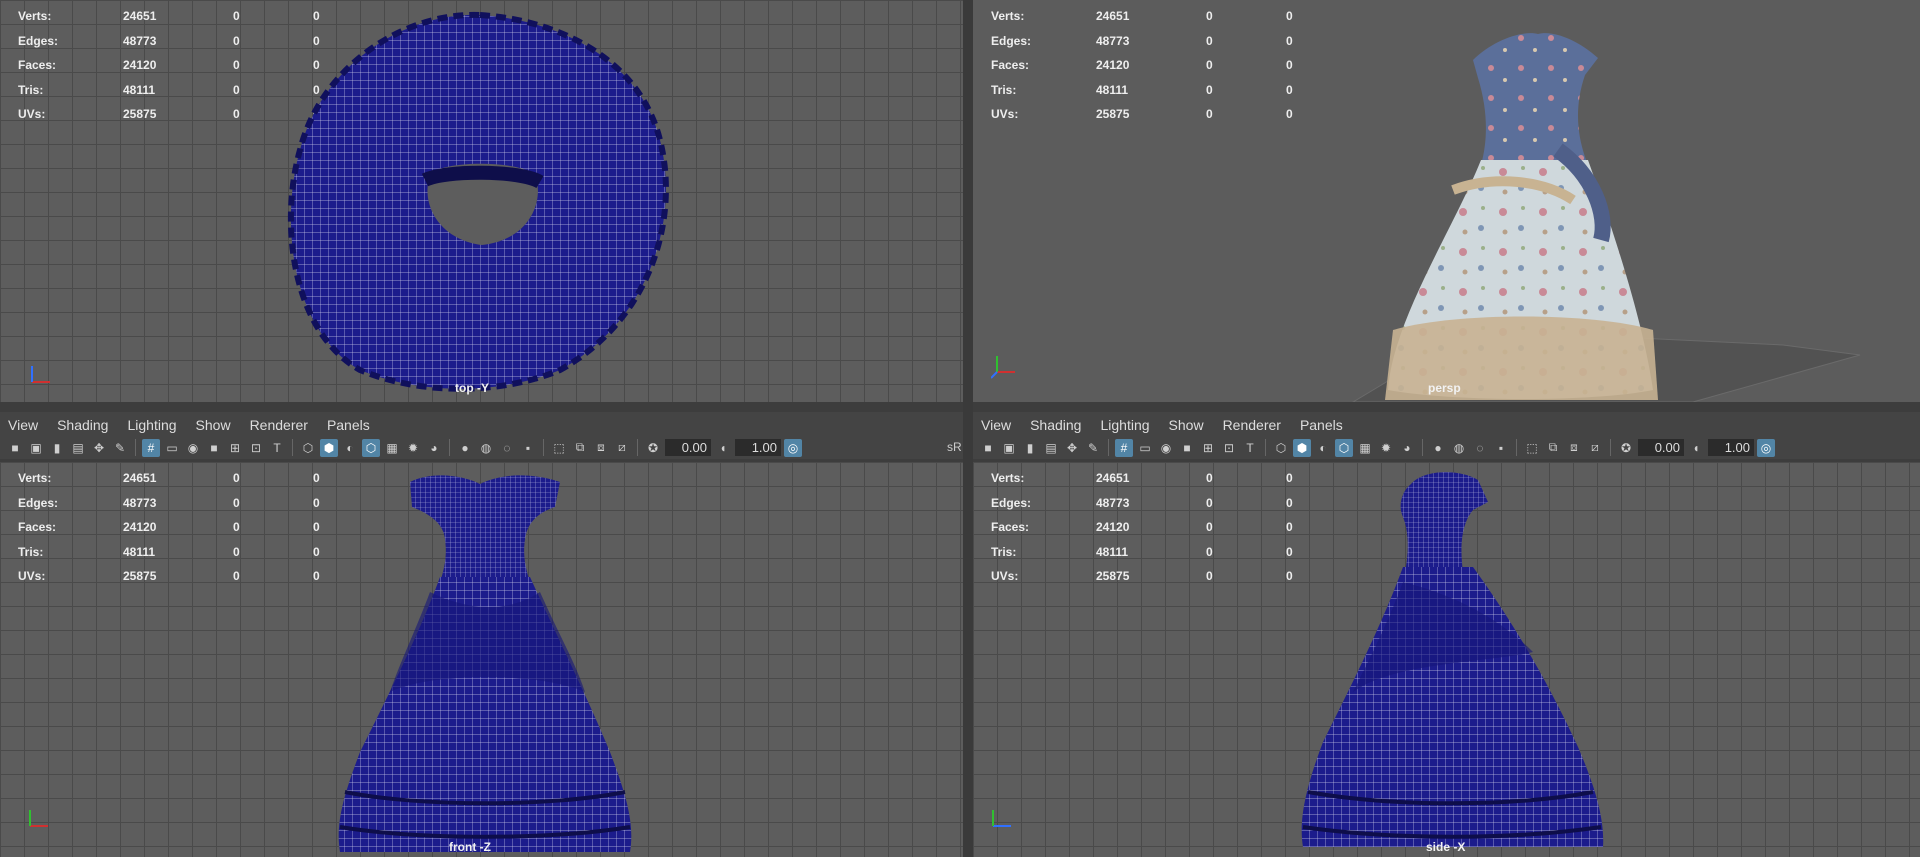 The height and width of the screenshot is (857, 1920). What do you see at coordinates (1444, 388) in the screenshot?
I see `camera-label-persp: persp` at bounding box center [1444, 388].